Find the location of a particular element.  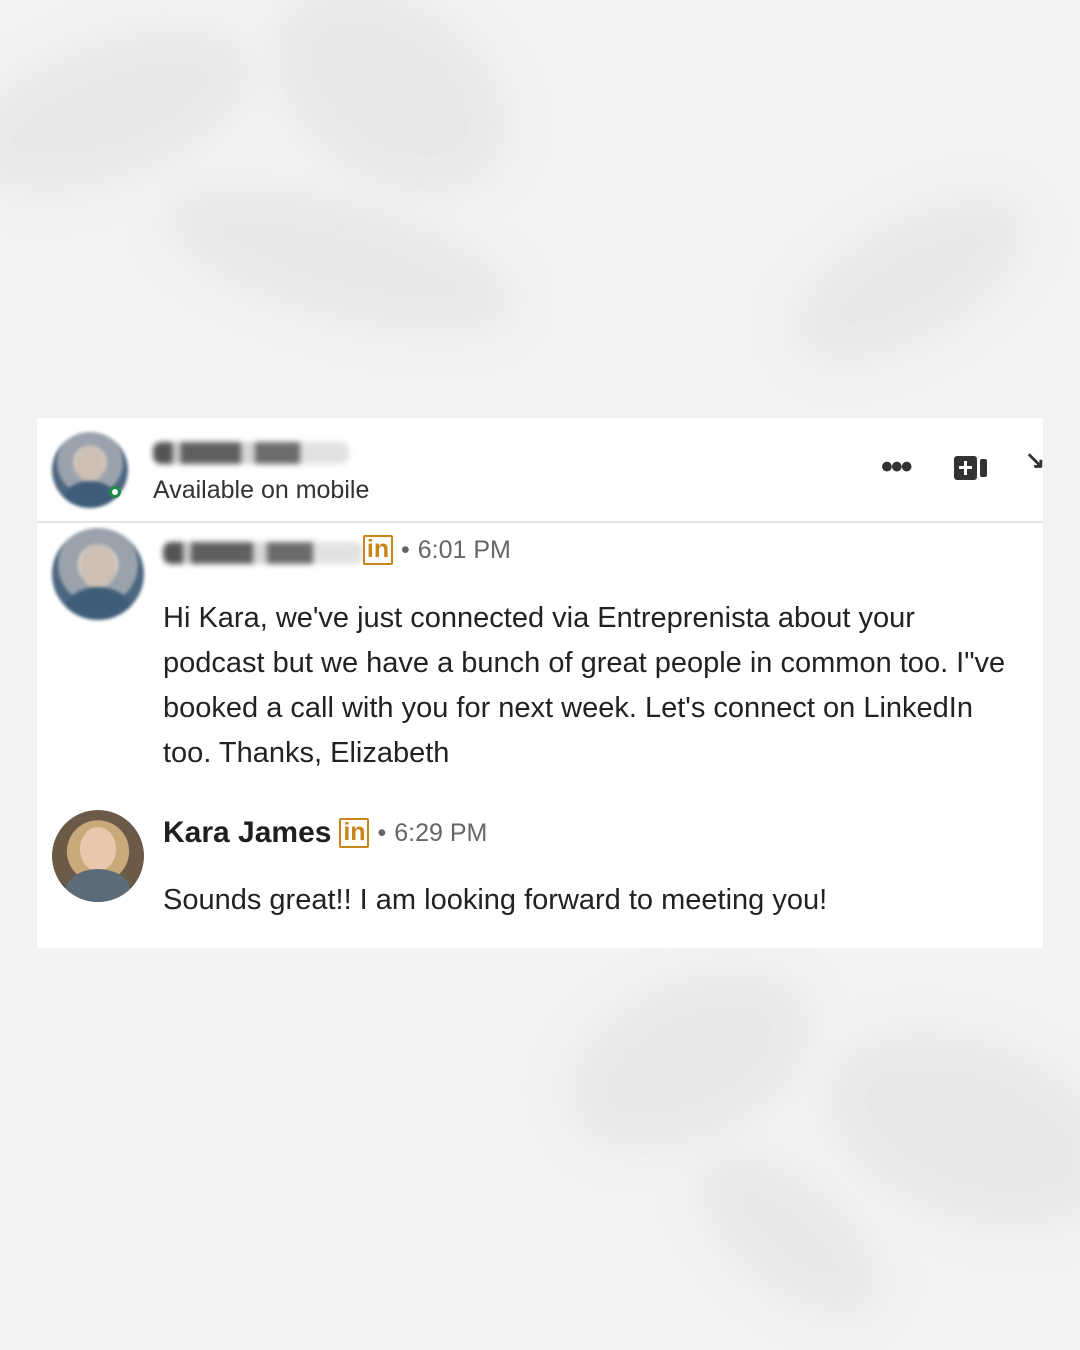

message-time: 6:01 PM is located at coordinates (464, 549).